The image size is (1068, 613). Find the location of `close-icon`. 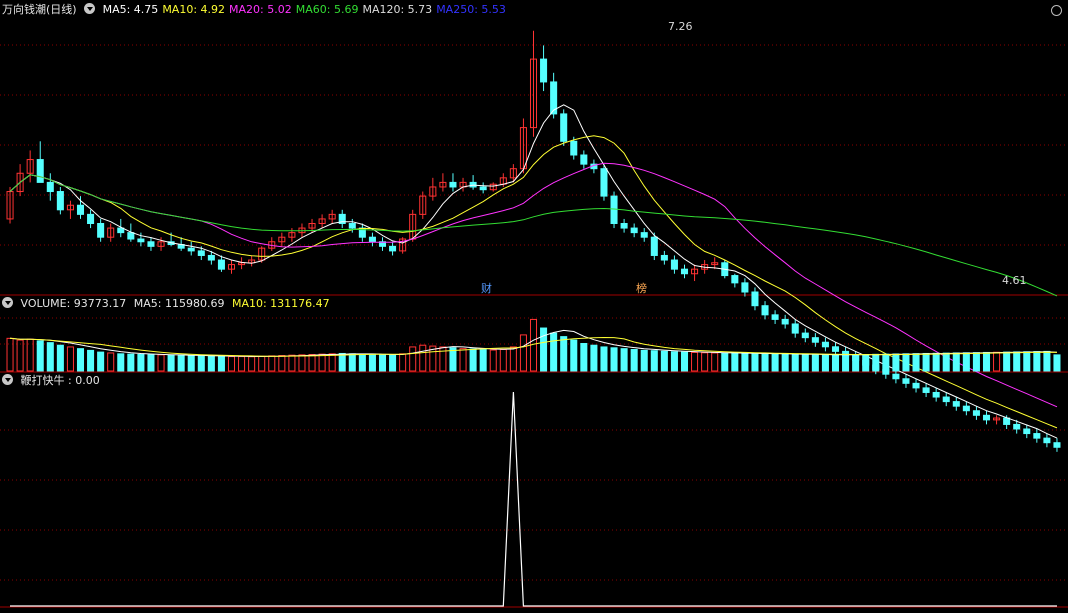

close-icon is located at coordinates (1056, 10).